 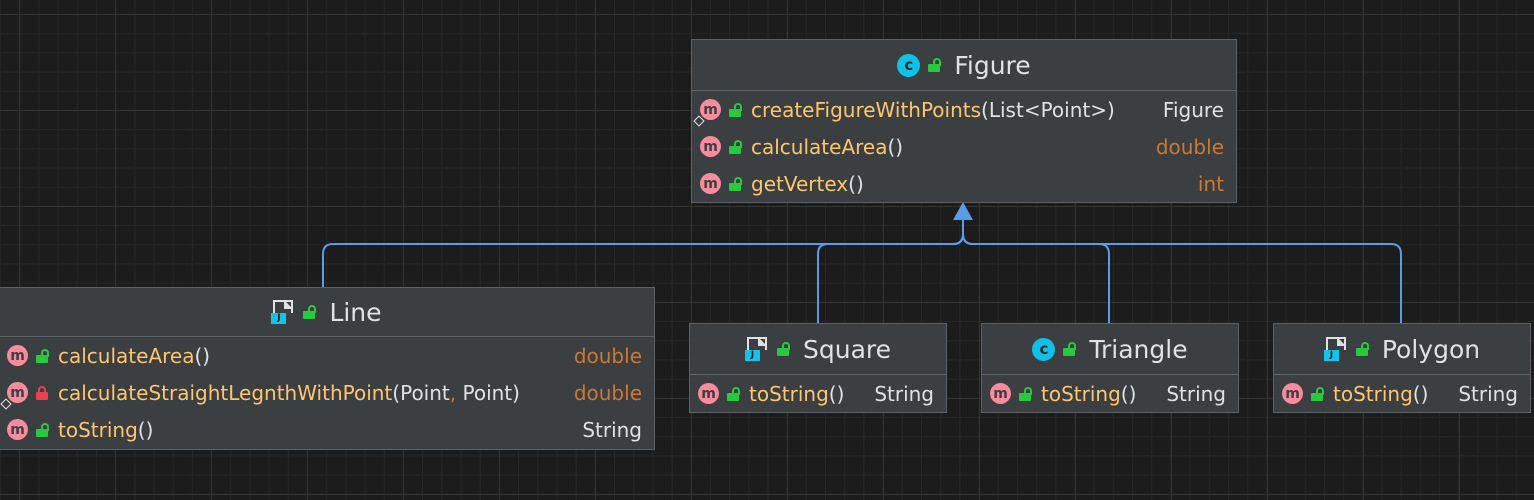 What do you see at coordinates (42, 392) in the screenshot?
I see `private-lock-icon` at bounding box center [42, 392].